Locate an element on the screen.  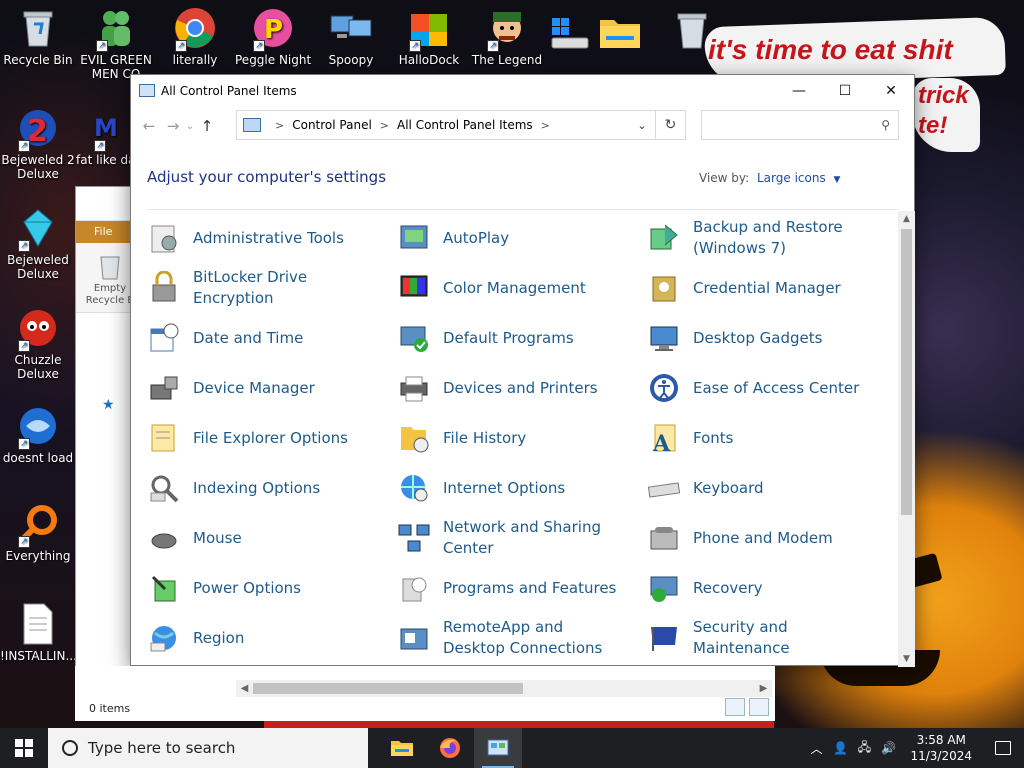
horizontal-scrollbar: ◀ ▶ is located at coordinates (504, 688).